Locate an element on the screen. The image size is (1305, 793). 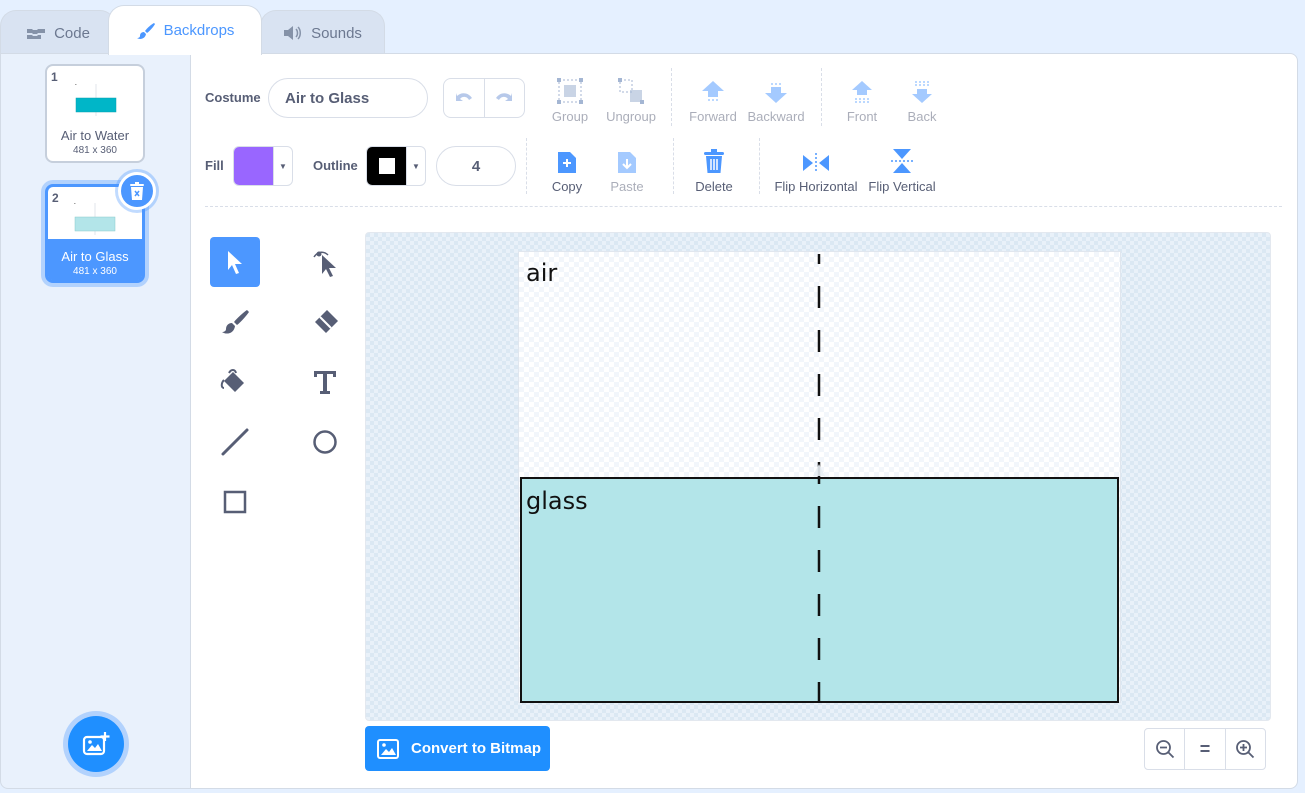
flip-horizontal-icon is located at coordinates (816, 160).